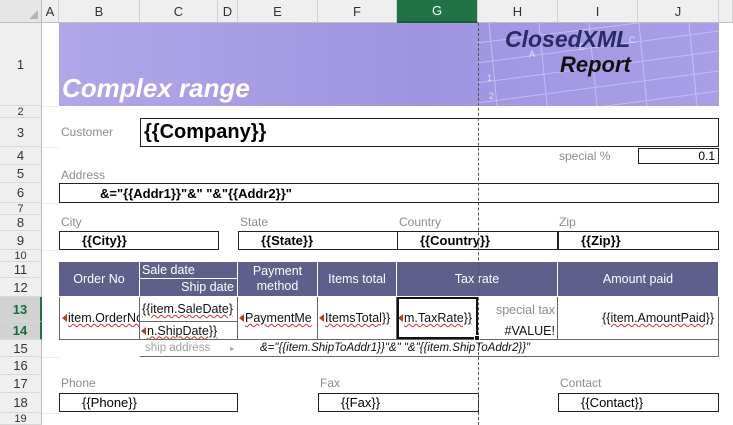  What do you see at coordinates (21, 384) in the screenshot?
I see `row-header-17: 17` at bounding box center [21, 384].